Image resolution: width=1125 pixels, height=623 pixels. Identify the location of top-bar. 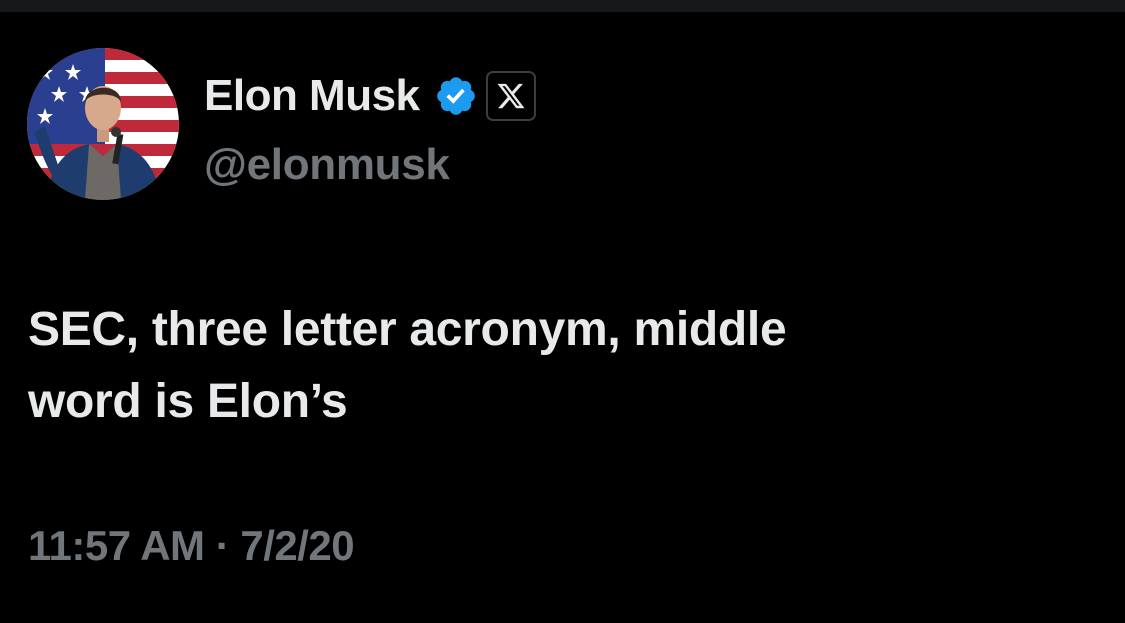
(562, 6).